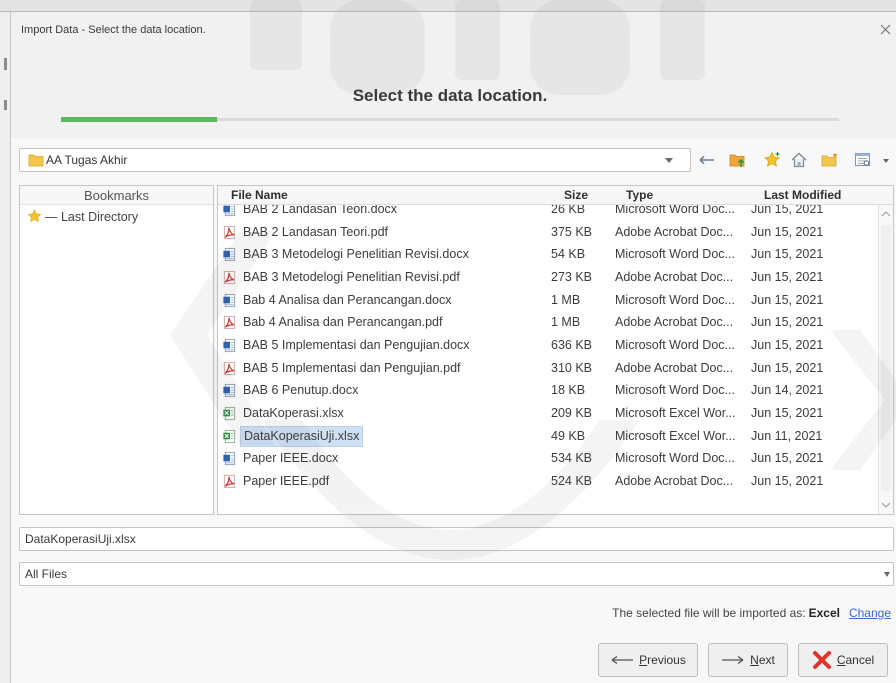  I want to click on column-header-type: Type, so click(639, 195).